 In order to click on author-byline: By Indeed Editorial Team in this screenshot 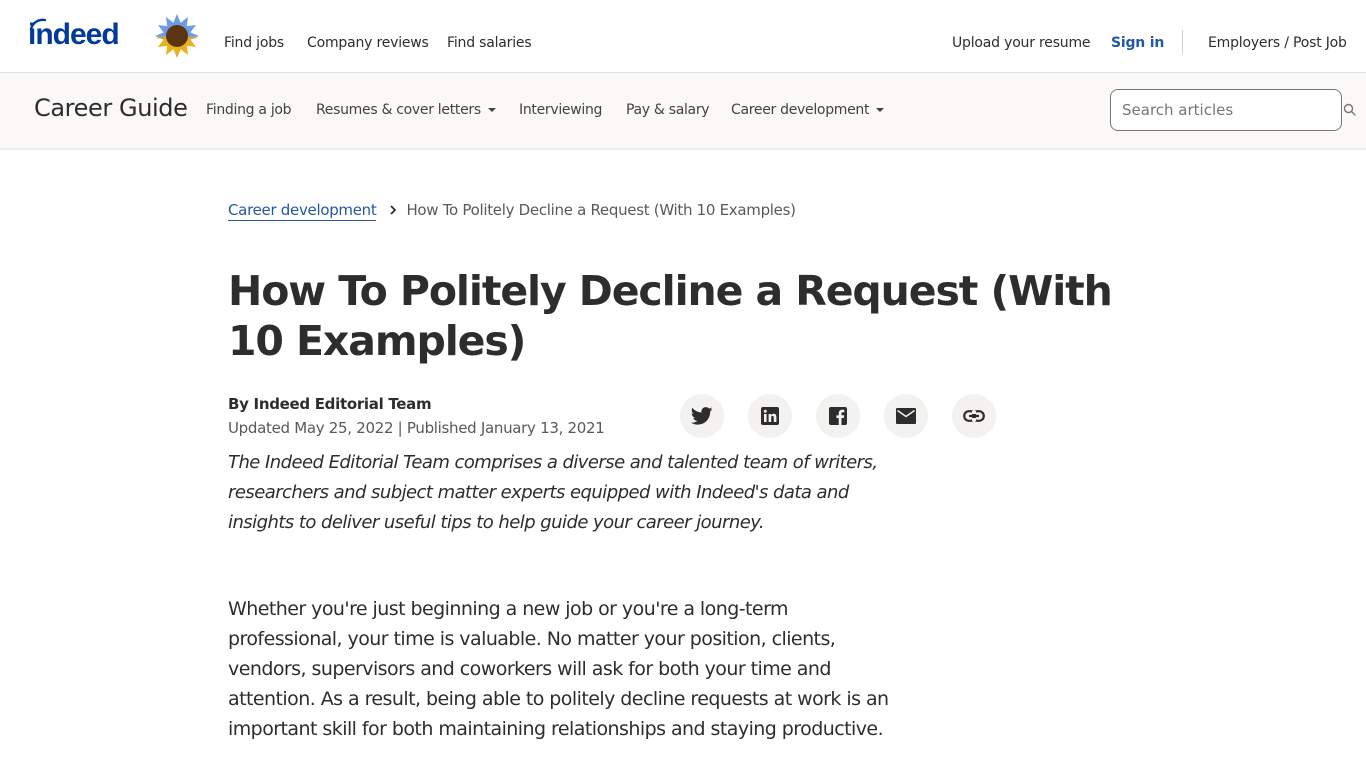, I will do `click(330, 404)`.